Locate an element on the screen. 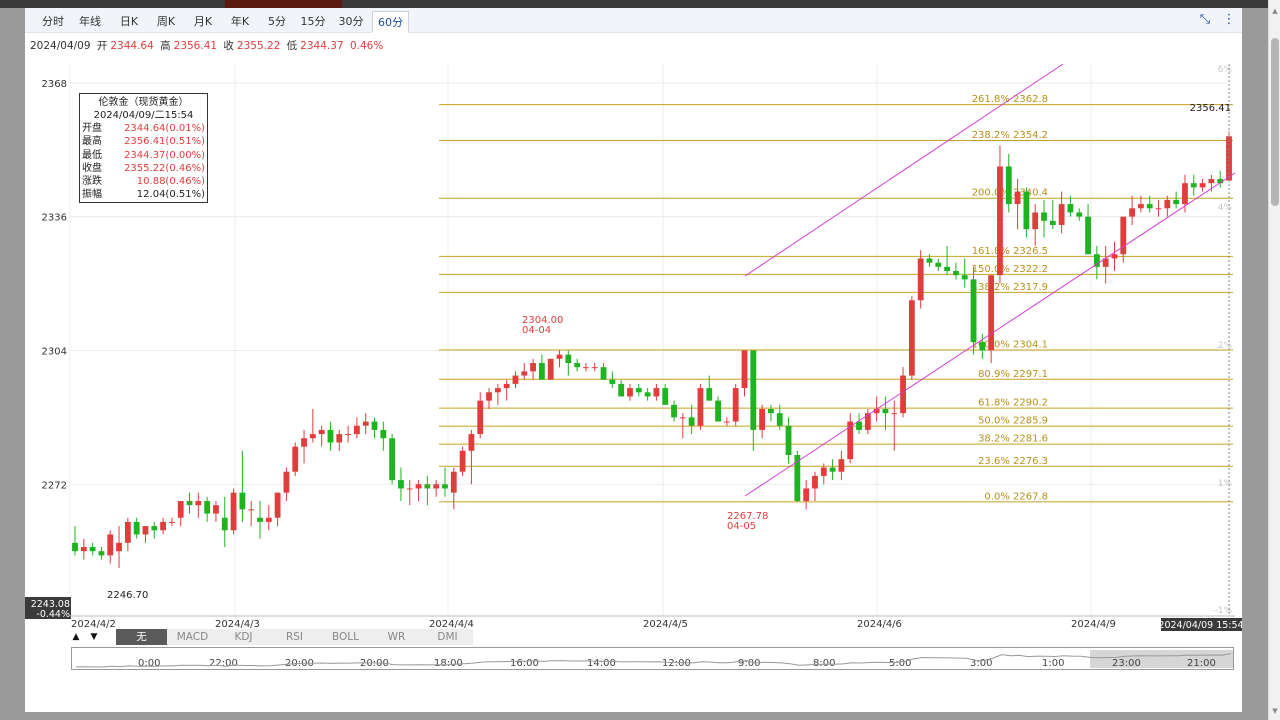  info-row: 开盘 2344.64(0.01%) is located at coordinates (143, 128).